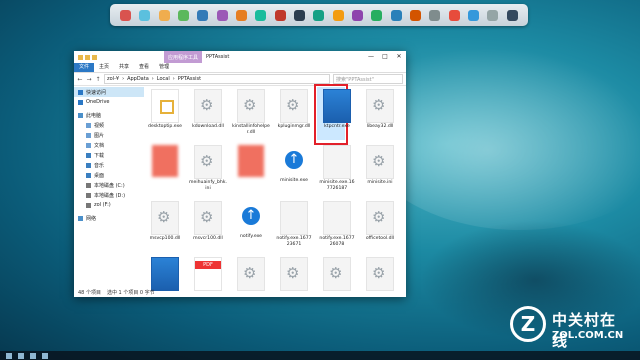 The image size is (640, 360). I want to click on up-arrow-icon: ↑, so click(98, 79).